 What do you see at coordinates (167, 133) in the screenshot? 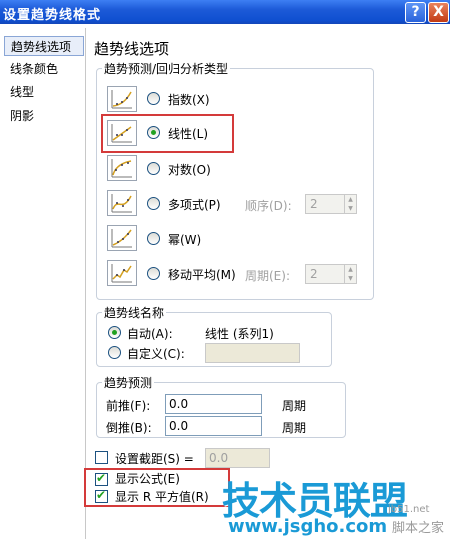
I see `highlight-box-linear` at bounding box center [167, 133].